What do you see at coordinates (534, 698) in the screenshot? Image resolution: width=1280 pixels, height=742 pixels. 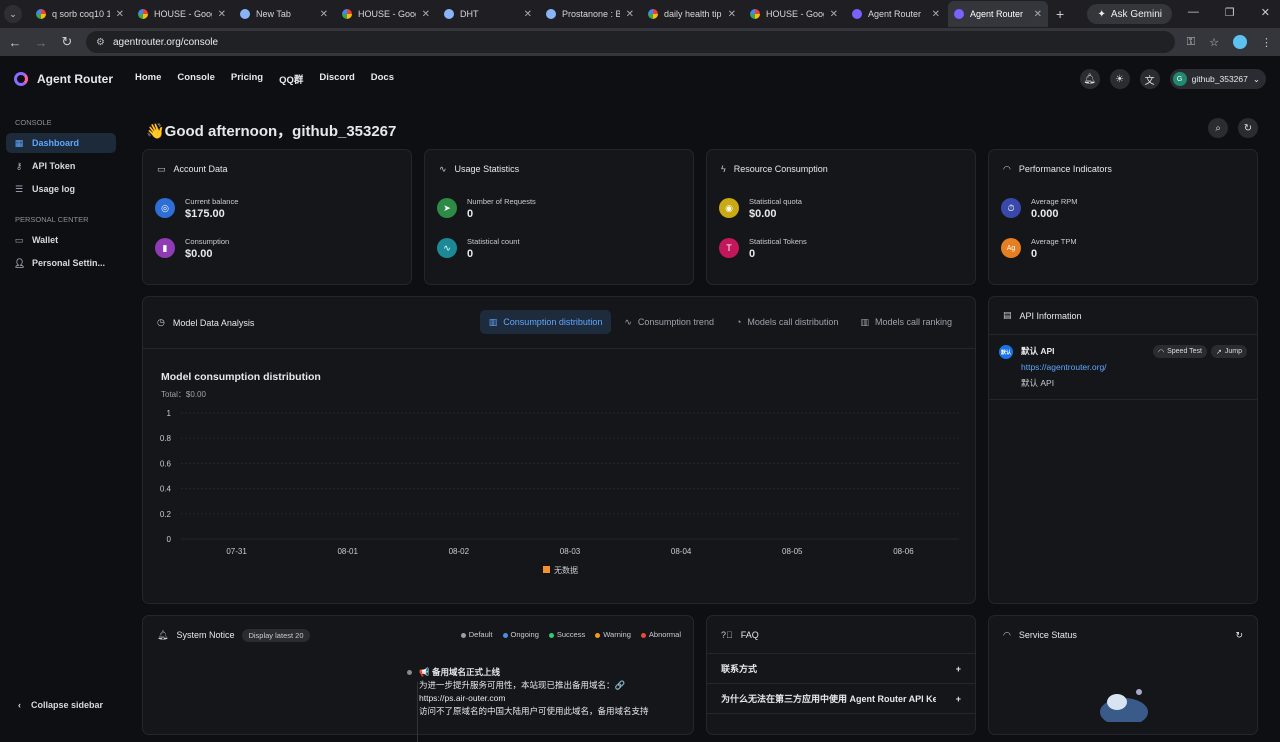 I see `notice-link: https://ps.air-outer.com` at bounding box center [534, 698].